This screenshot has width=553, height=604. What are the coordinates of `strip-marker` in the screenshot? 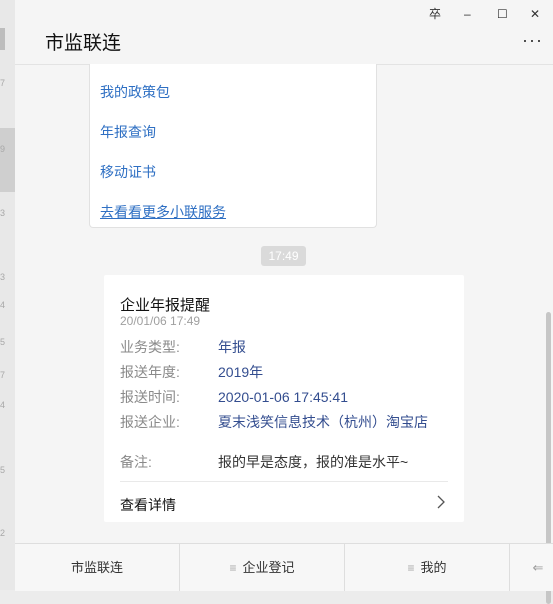 It's located at (2, 39).